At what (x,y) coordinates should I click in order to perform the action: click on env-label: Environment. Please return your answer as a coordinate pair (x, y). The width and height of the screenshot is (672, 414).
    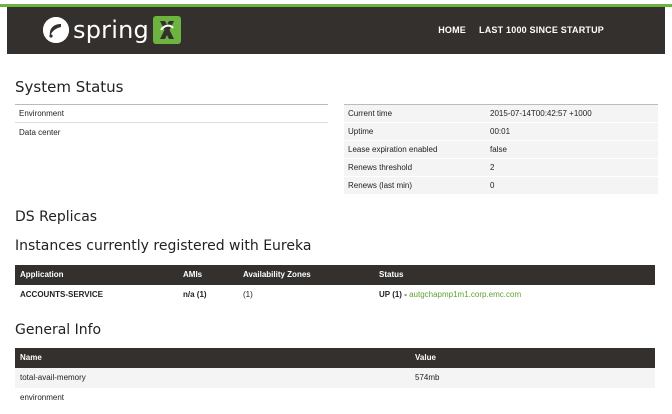
    Looking at the image, I should click on (41, 113).